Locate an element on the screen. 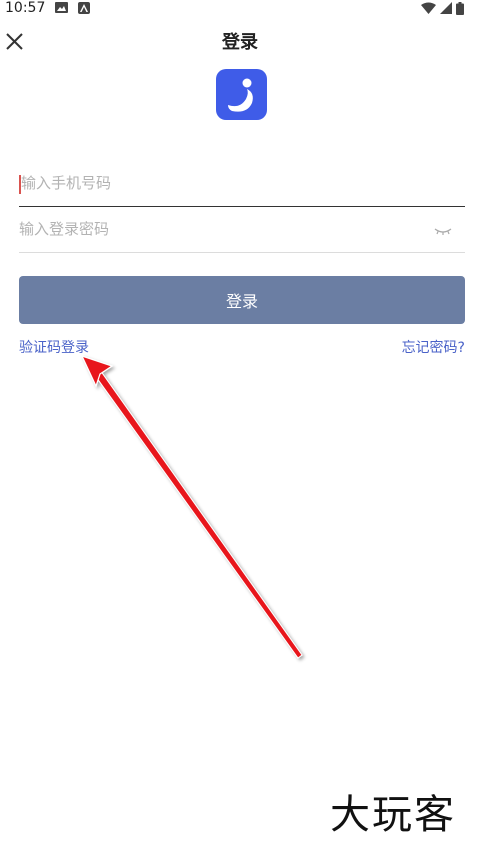  app-logo-icon is located at coordinates (240, 95).